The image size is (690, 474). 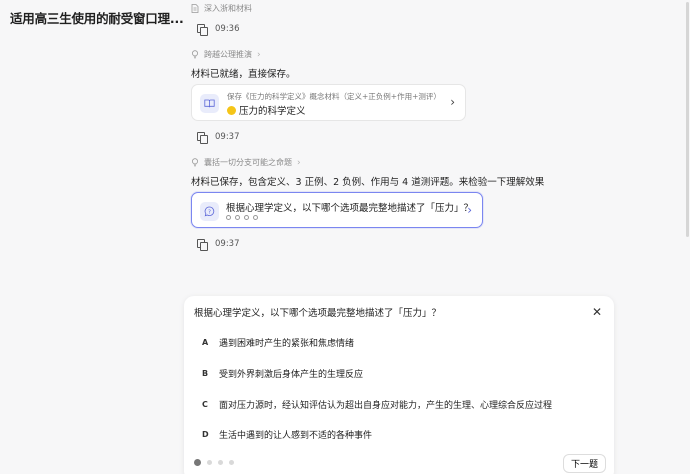 I want to click on option-text: 遇到困难时产生的紧张和焦虑情绪, so click(x=287, y=344).